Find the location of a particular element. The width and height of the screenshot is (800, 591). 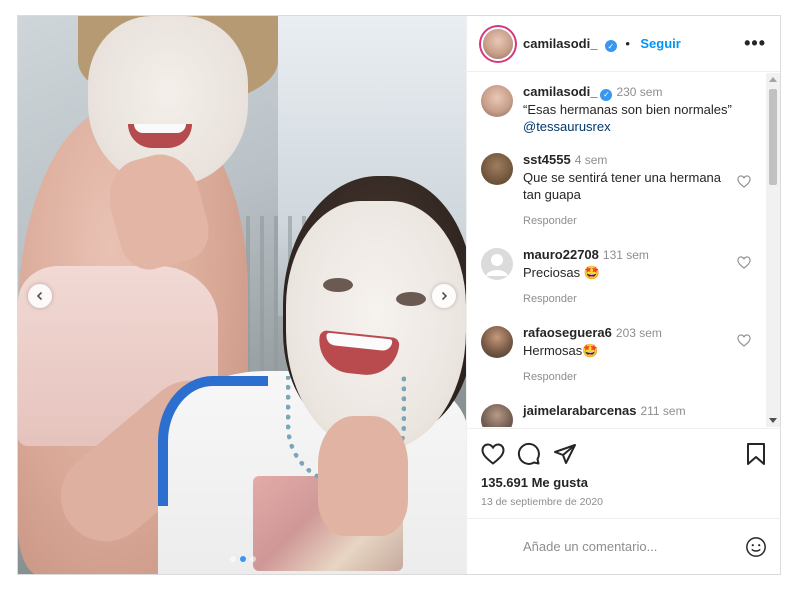

comment-text: Preciosas 🤩 is located at coordinates (561, 272).